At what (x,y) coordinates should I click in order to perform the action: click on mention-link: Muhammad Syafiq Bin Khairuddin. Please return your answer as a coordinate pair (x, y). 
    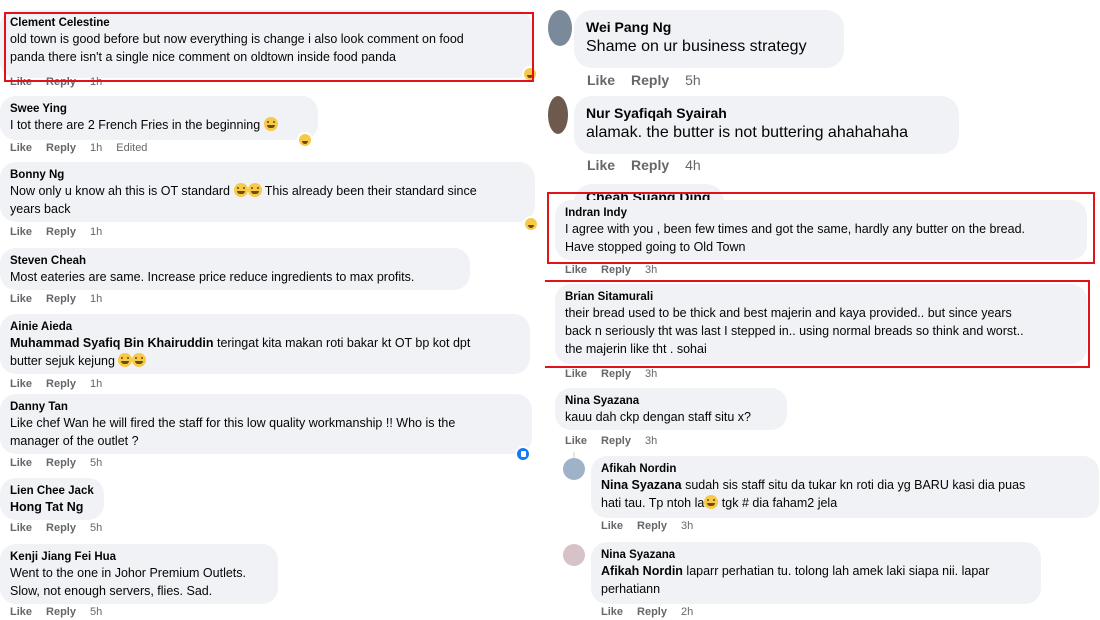
    Looking at the image, I should click on (112, 343).